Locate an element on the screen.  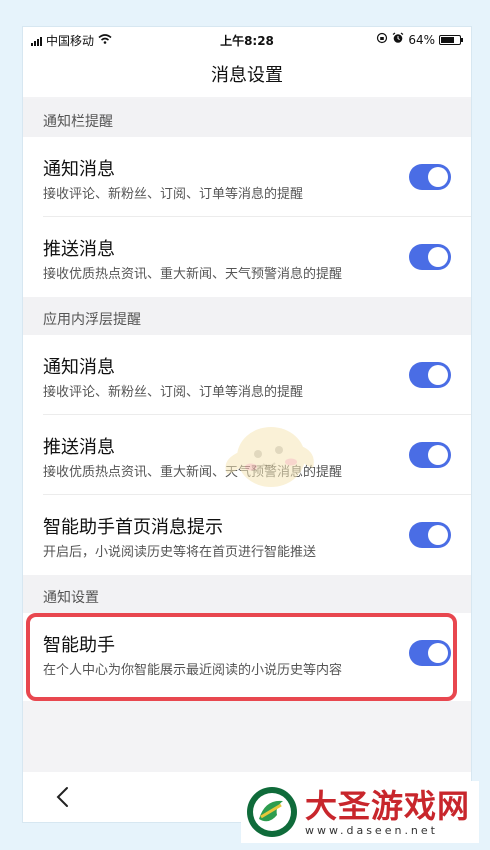
section-header: 应用内浮层提醒 is located at coordinates (247, 316).